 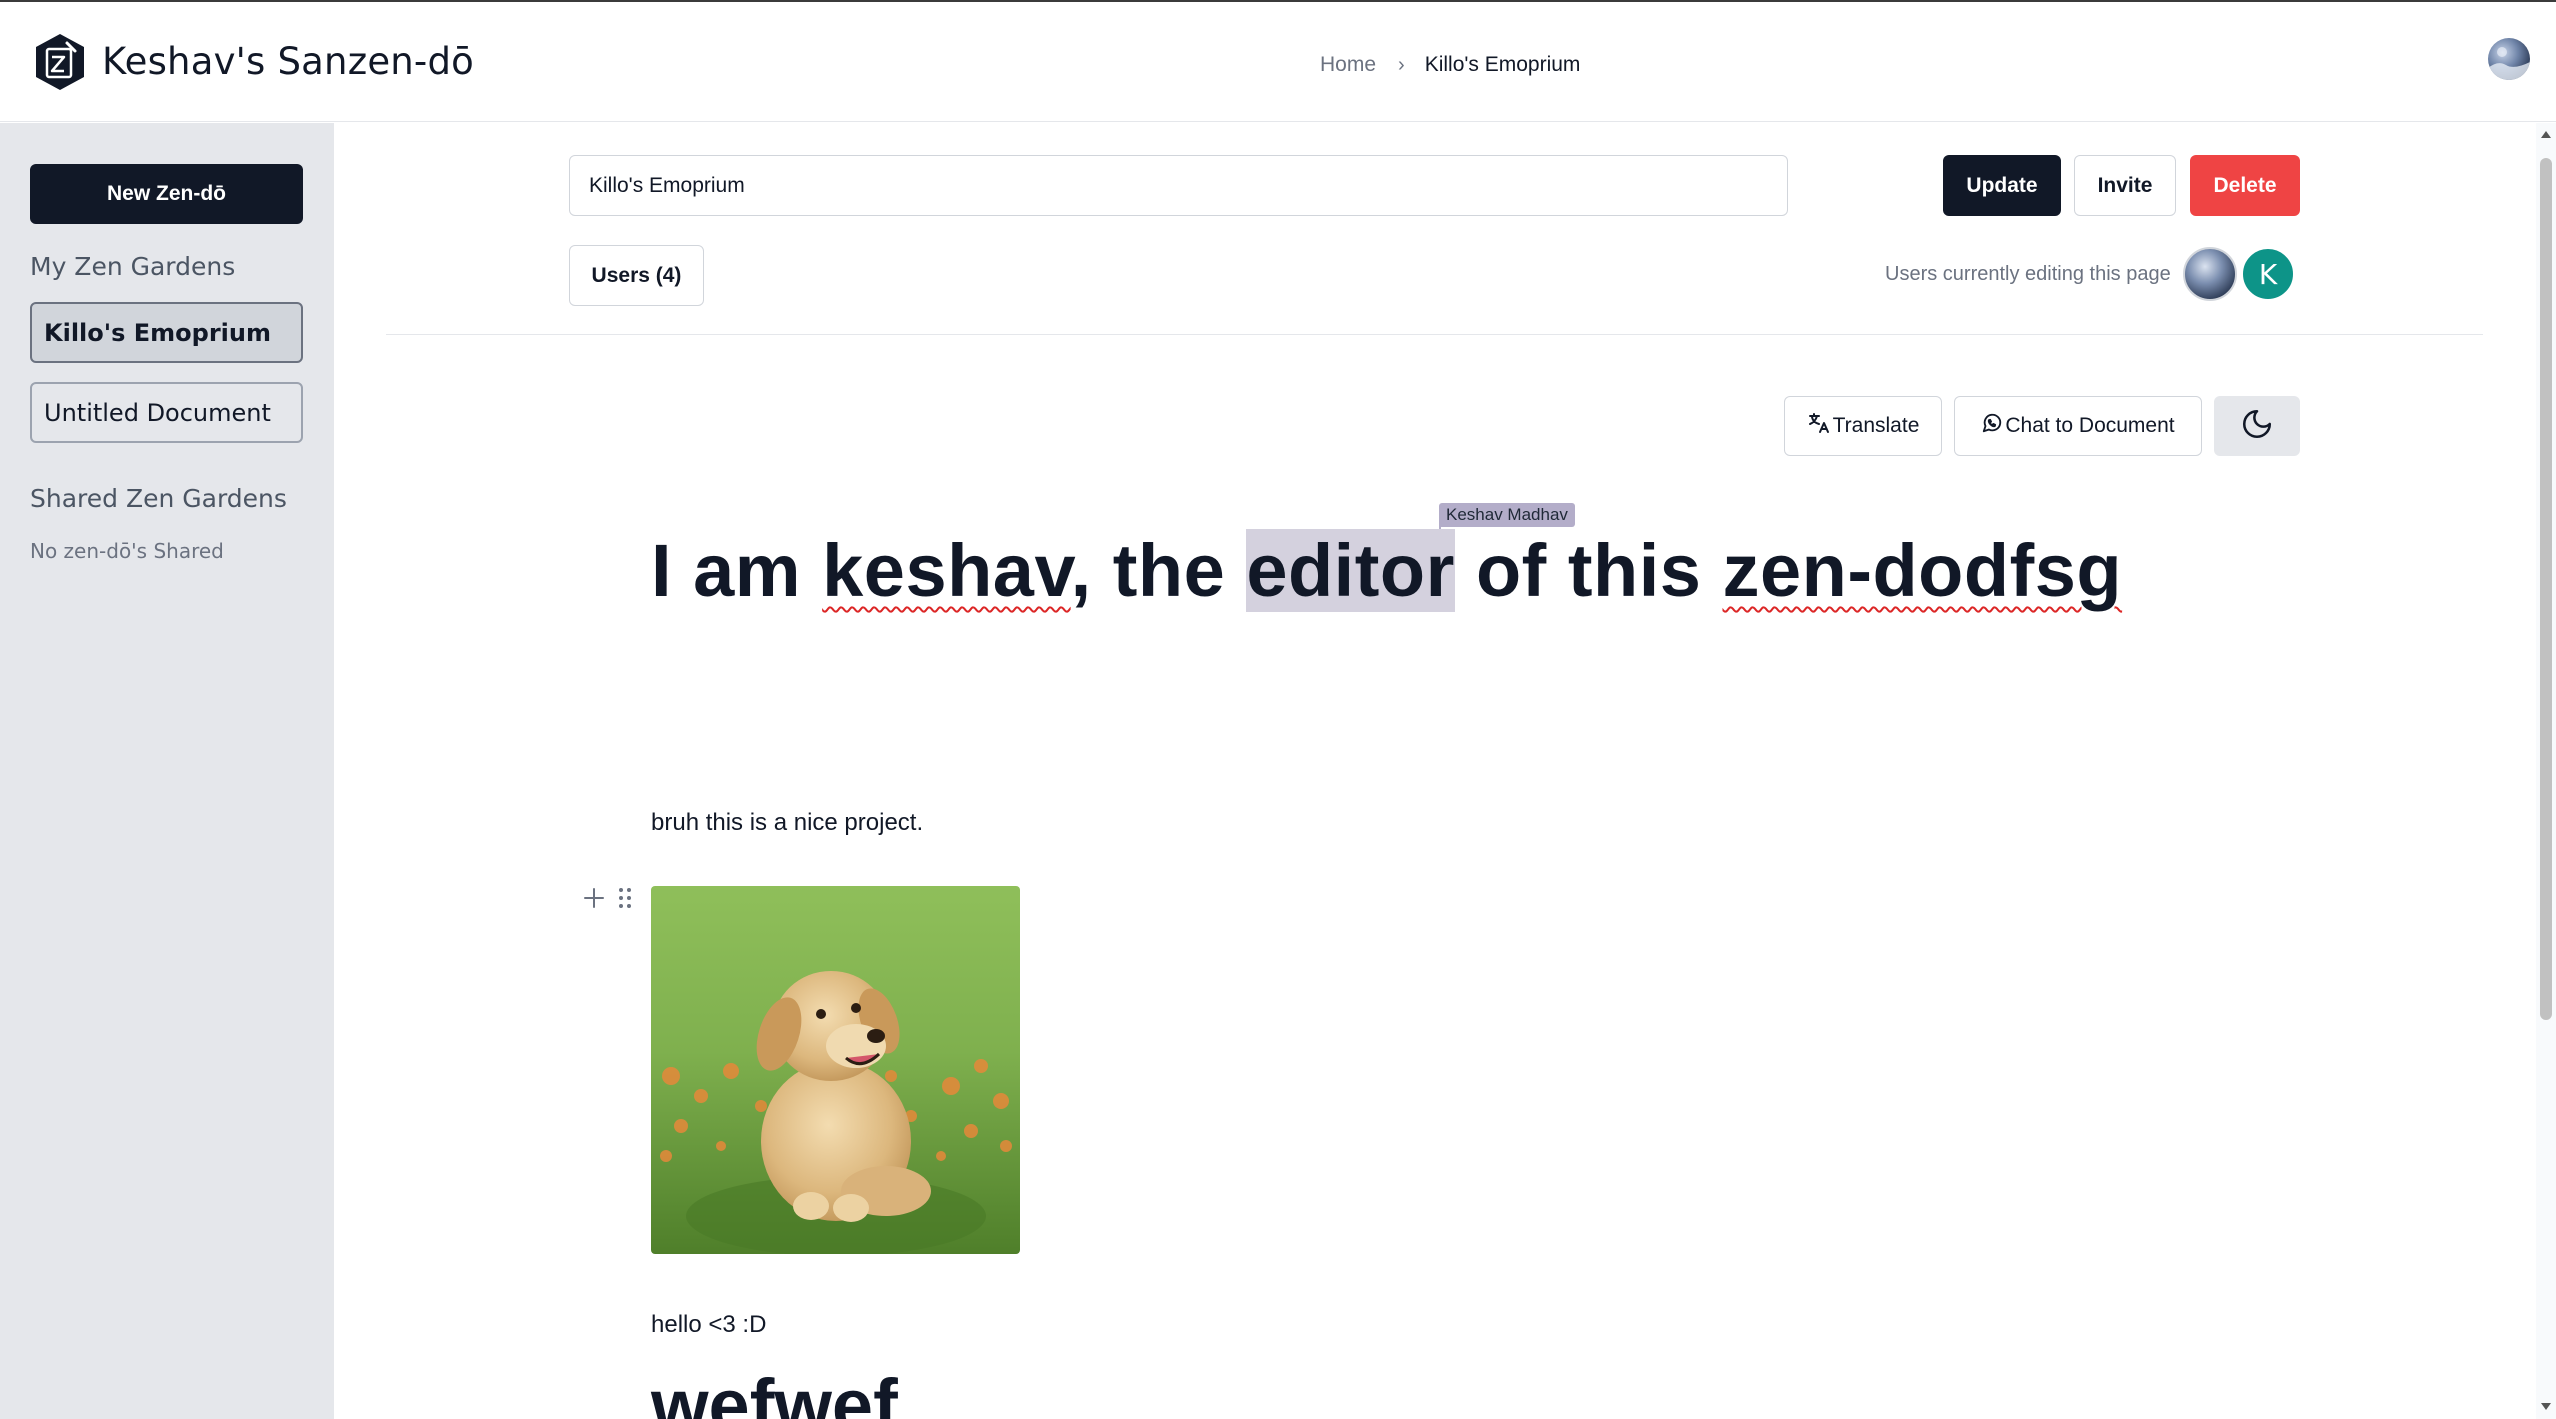 What do you see at coordinates (2028, 274) in the screenshot?
I see `editing-users-label: Users currently editing this page` at bounding box center [2028, 274].